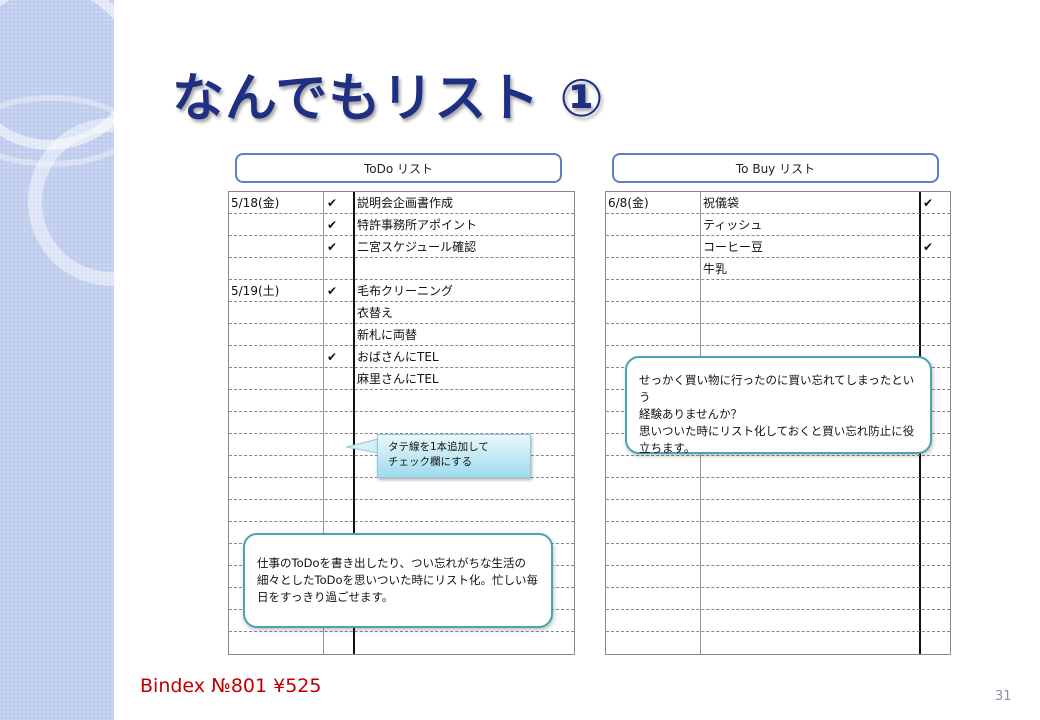  I want to click on tobuy-list-header: To Buy リスト, so click(775, 168).